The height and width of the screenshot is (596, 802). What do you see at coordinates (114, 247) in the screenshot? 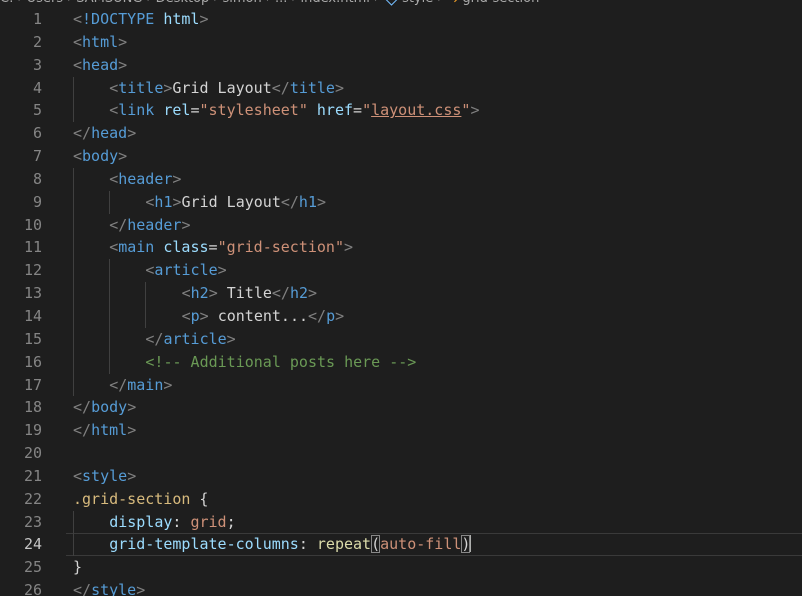
I see `code-token-punct: <` at bounding box center [114, 247].